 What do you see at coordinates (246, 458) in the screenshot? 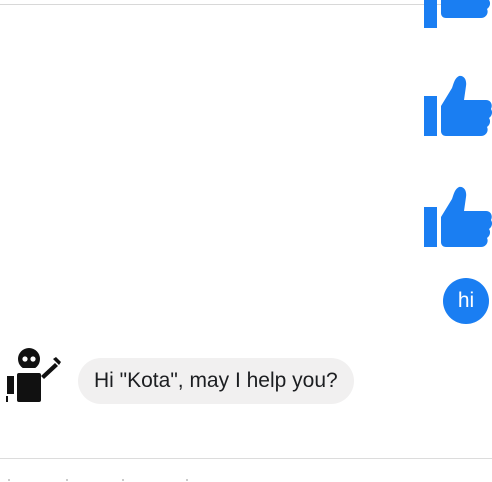
I see `composer-divider` at bounding box center [246, 458].